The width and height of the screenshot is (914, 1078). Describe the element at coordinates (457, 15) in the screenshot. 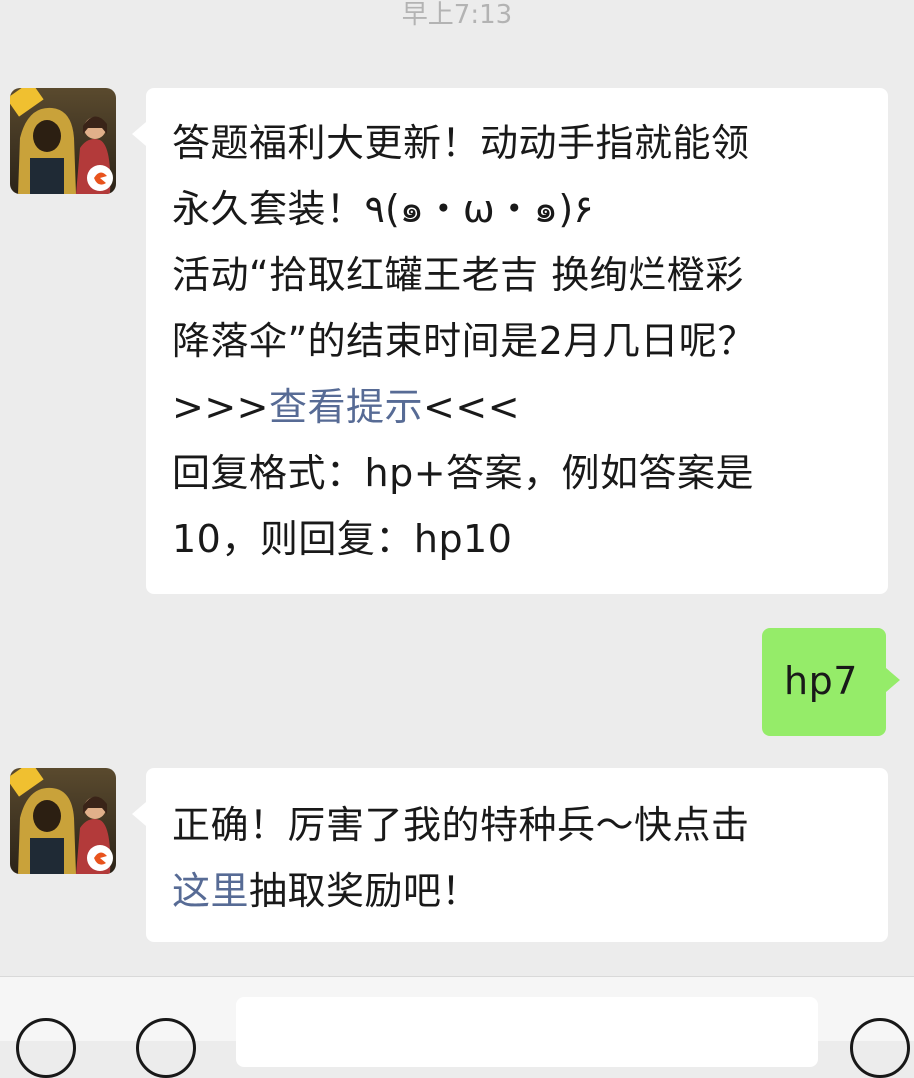

I see `timestamp: 早上7:13` at that location.